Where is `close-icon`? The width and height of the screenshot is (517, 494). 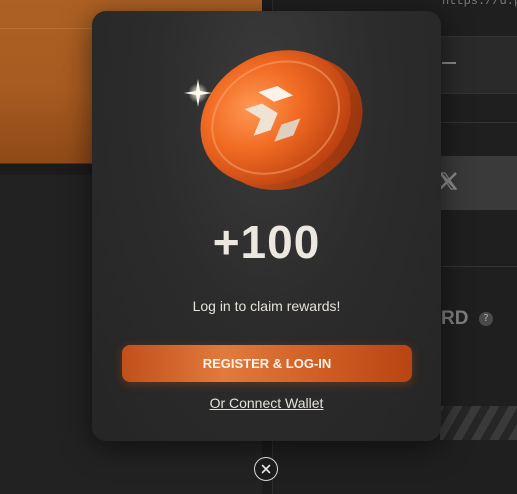
close-icon is located at coordinates (266, 469).